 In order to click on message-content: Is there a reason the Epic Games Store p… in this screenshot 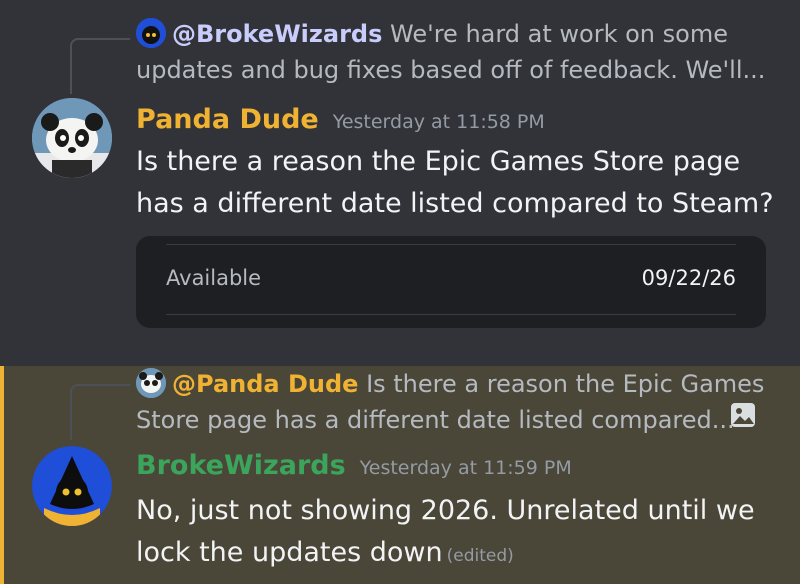, I will do `click(461, 183)`.